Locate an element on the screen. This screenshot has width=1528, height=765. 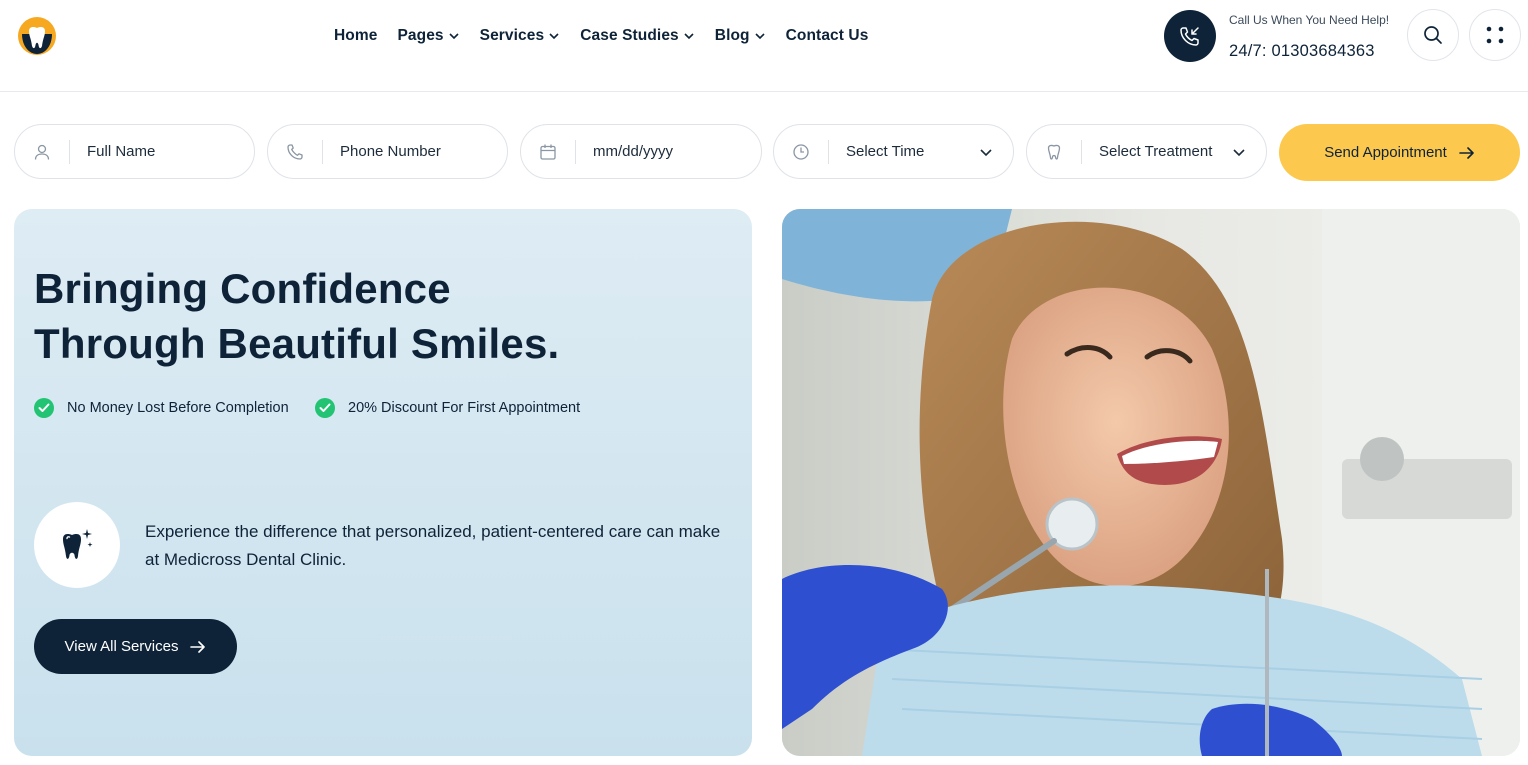
date-field: mm/dd/yyyy is located at coordinates (641, 151).